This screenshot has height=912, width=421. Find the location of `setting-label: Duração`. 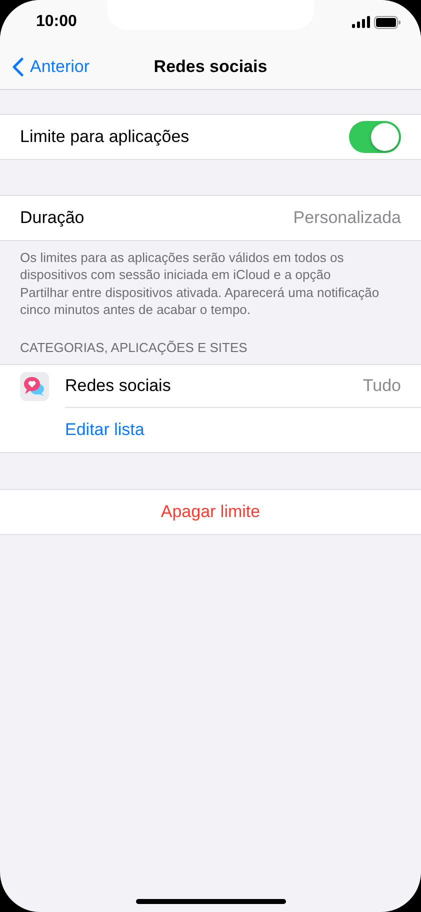

setting-label: Duração is located at coordinates (52, 218).